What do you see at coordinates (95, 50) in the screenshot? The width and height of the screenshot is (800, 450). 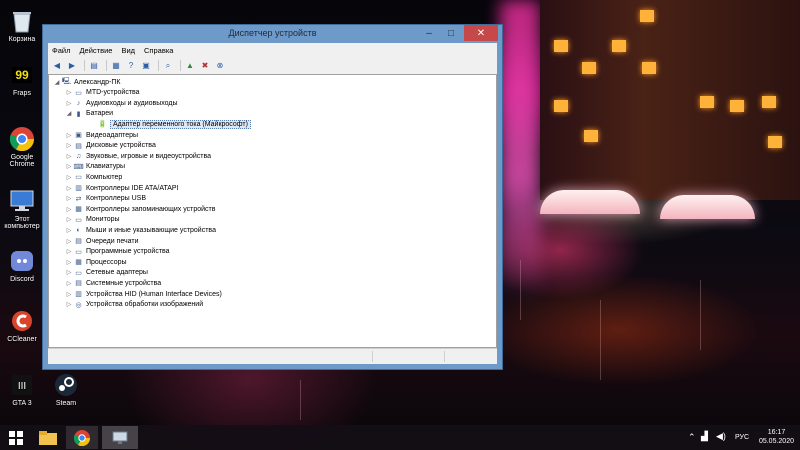 I see `menu-action: Действие` at bounding box center [95, 50].